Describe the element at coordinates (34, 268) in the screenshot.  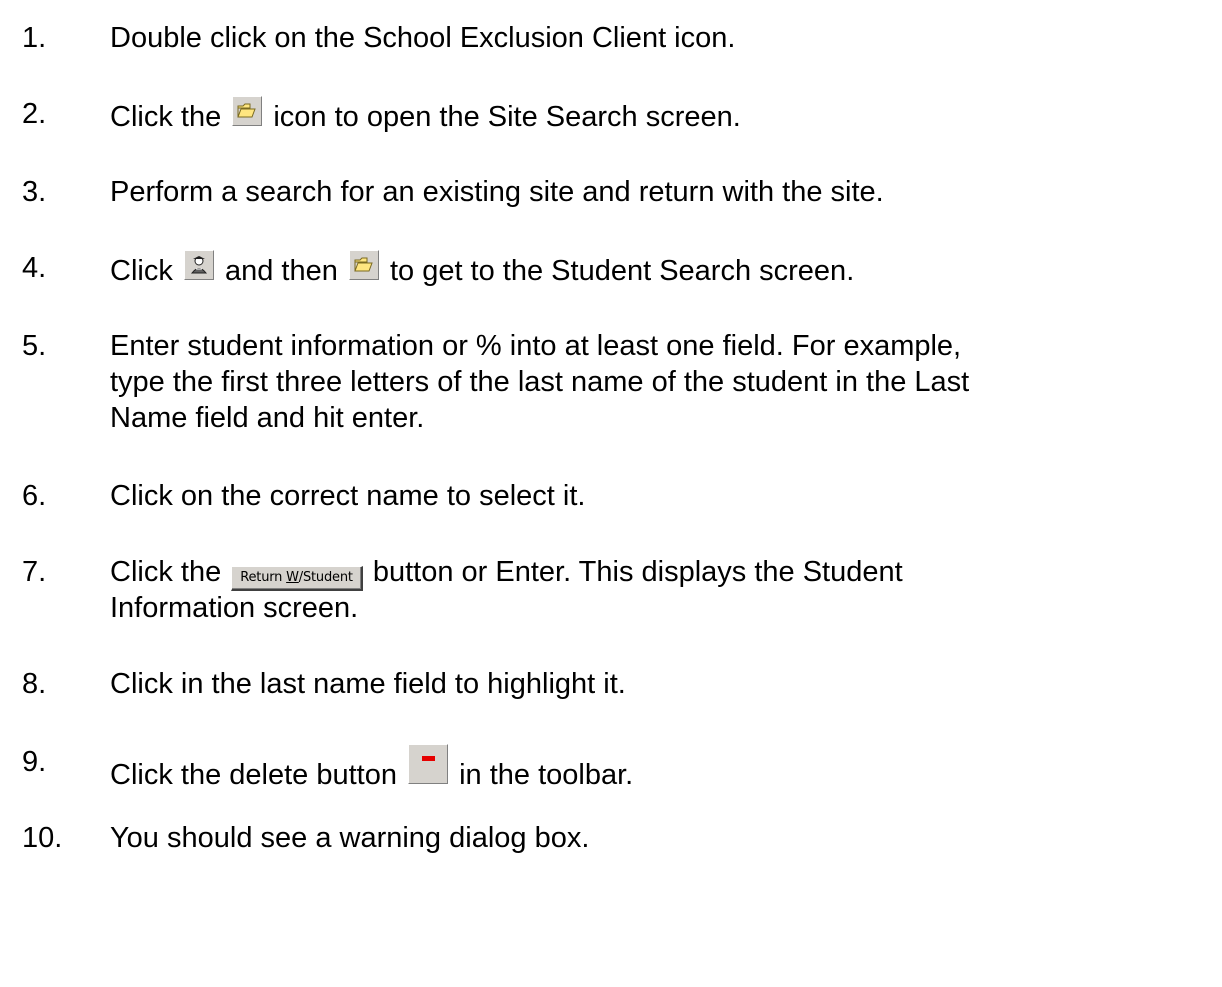
I see `step-number: 4.` at that location.